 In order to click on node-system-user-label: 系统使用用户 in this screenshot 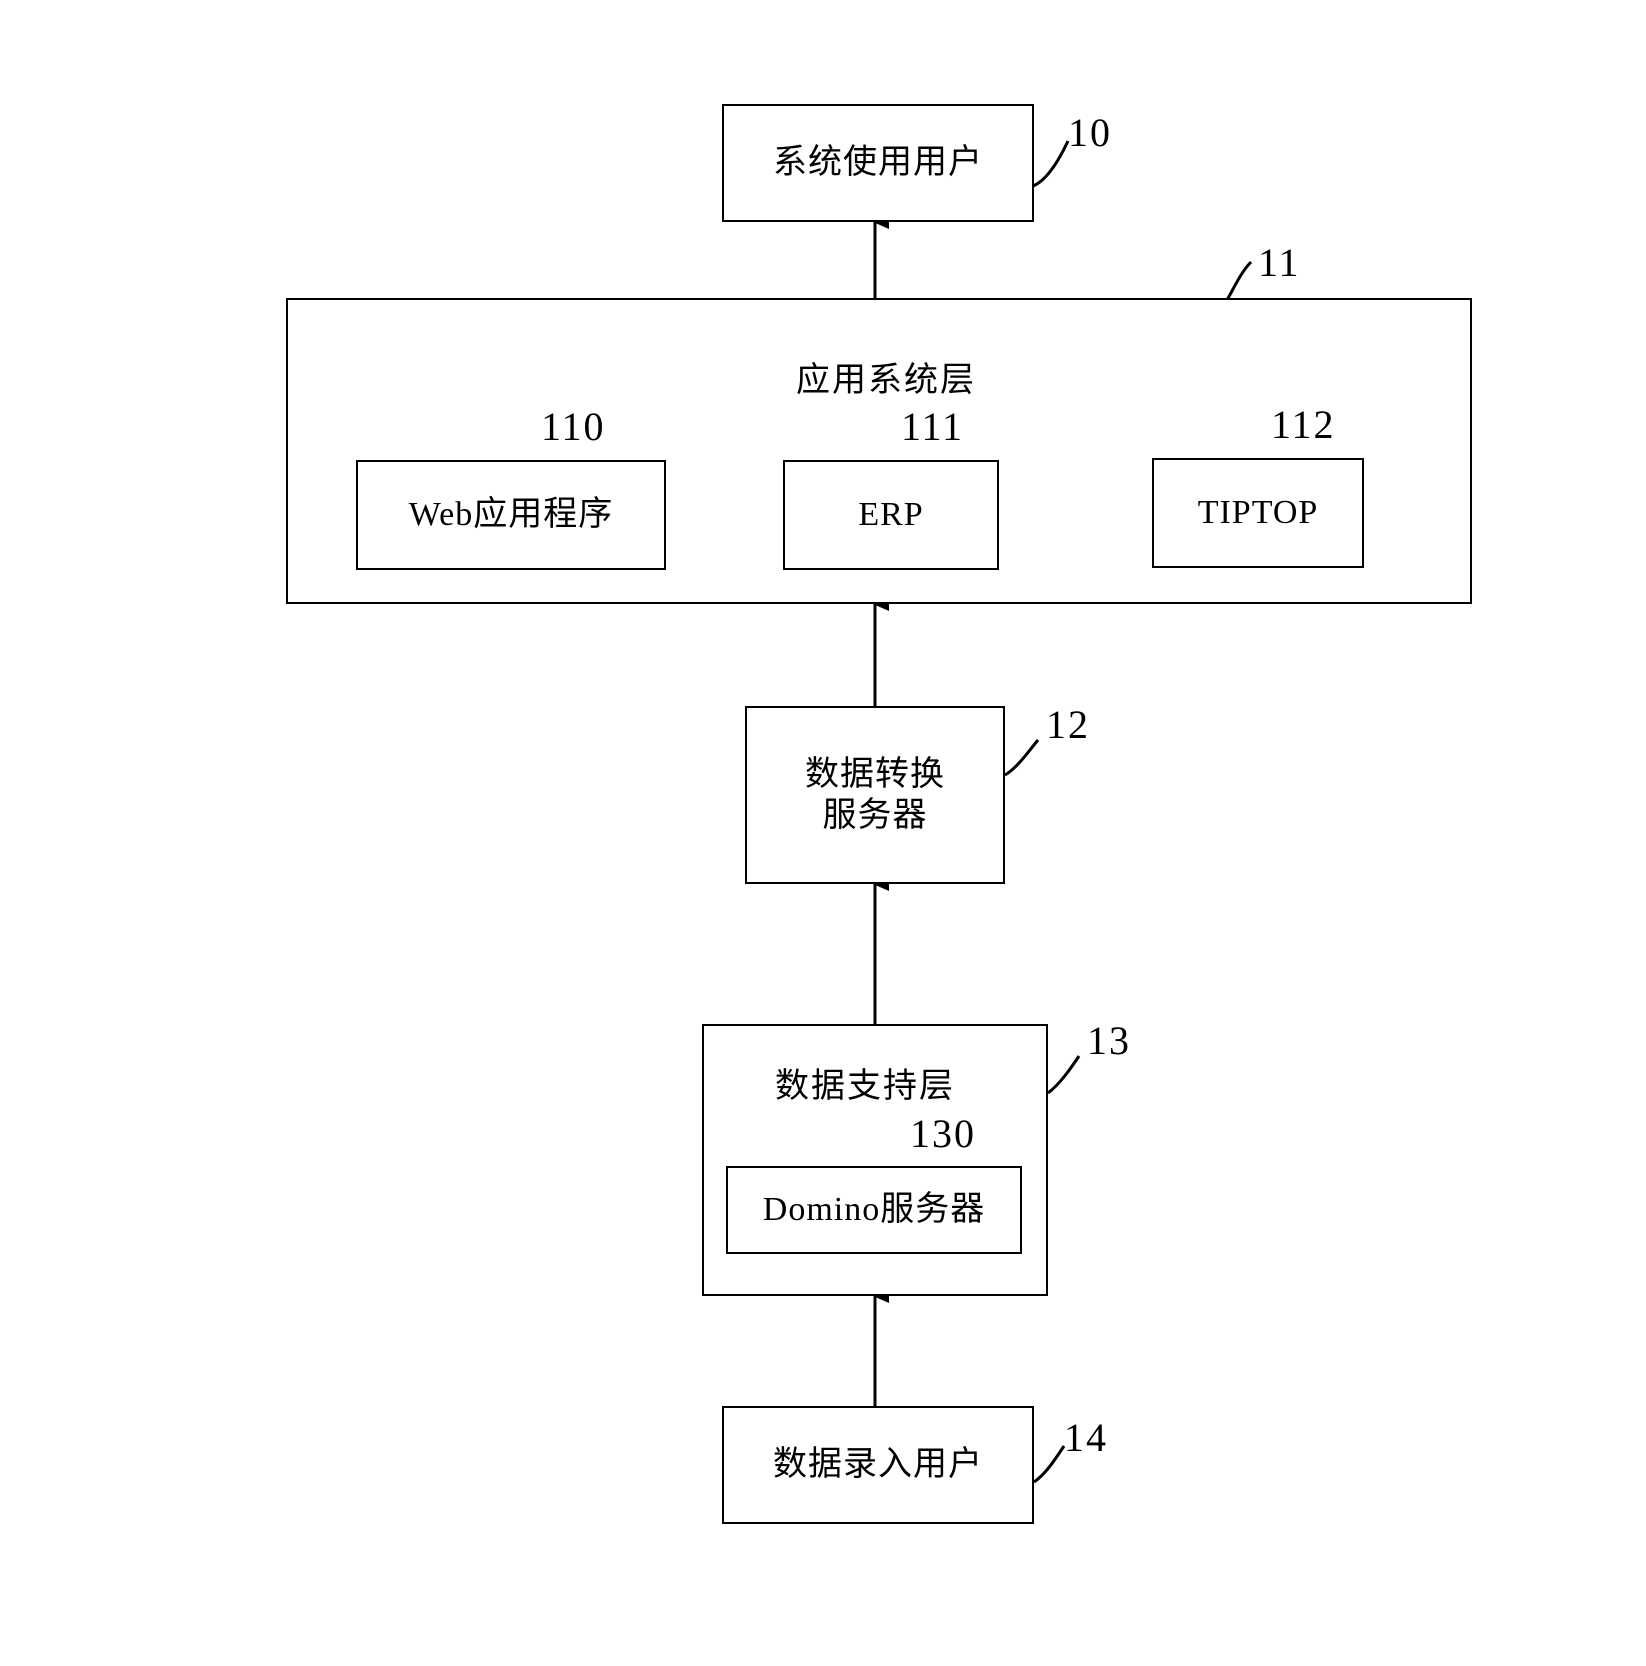, I will do `click(878, 163)`.